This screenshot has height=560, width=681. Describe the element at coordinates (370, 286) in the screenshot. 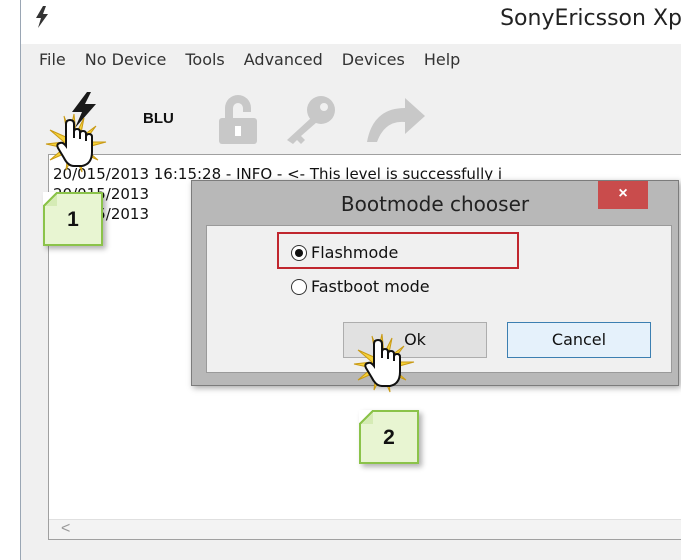

I see `radio-fastboot-label: Fastboot mode` at that location.